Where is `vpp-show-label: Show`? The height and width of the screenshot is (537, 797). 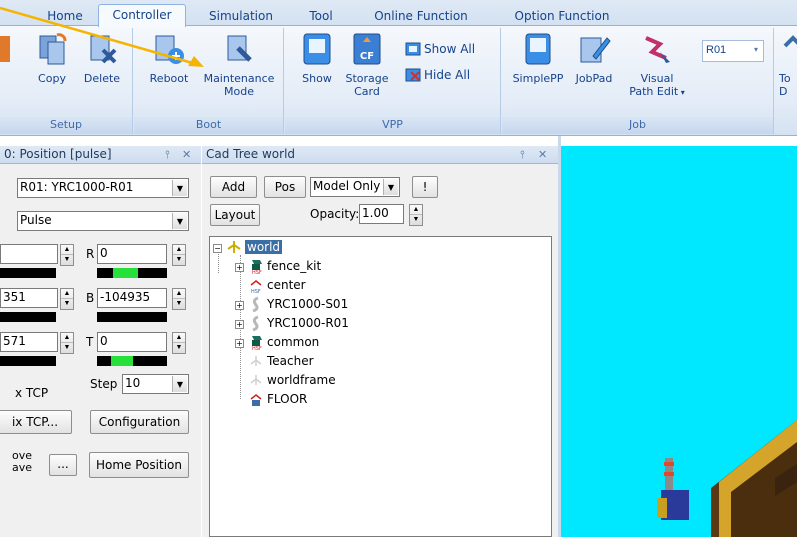 vpp-show-label: Show is located at coordinates (317, 78).